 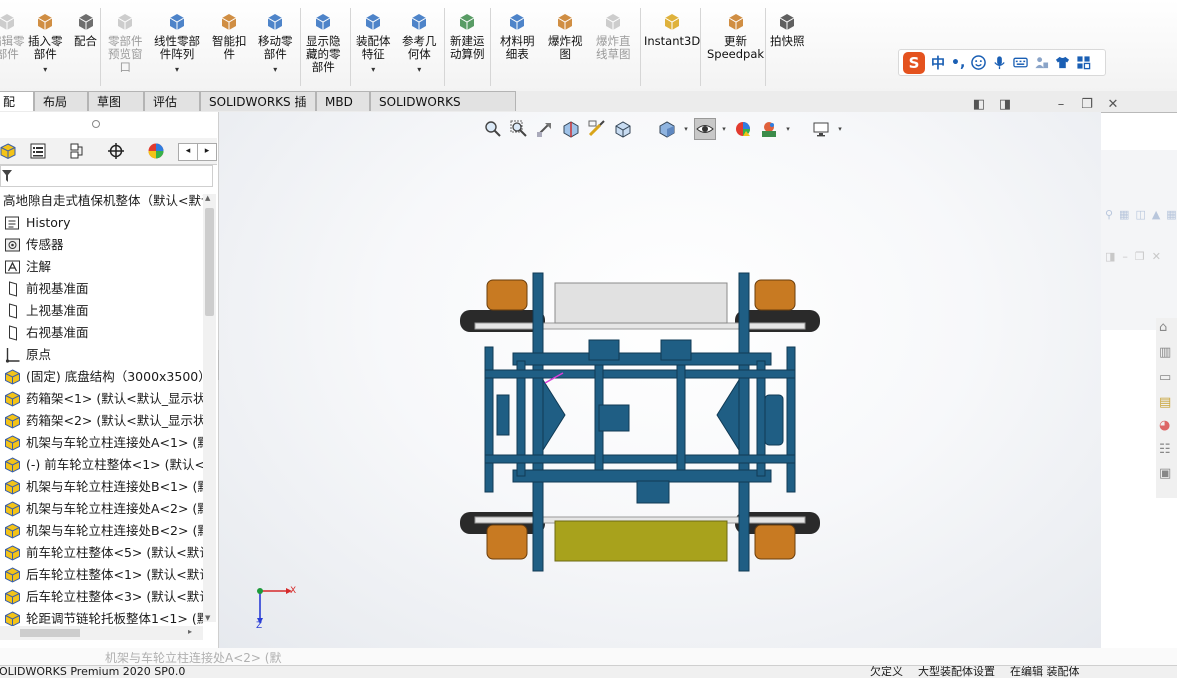 What do you see at coordinates (45, 50) in the screenshot?
I see `insert-component-button: 插入零 部件 ▾` at bounding box center [45, 50].